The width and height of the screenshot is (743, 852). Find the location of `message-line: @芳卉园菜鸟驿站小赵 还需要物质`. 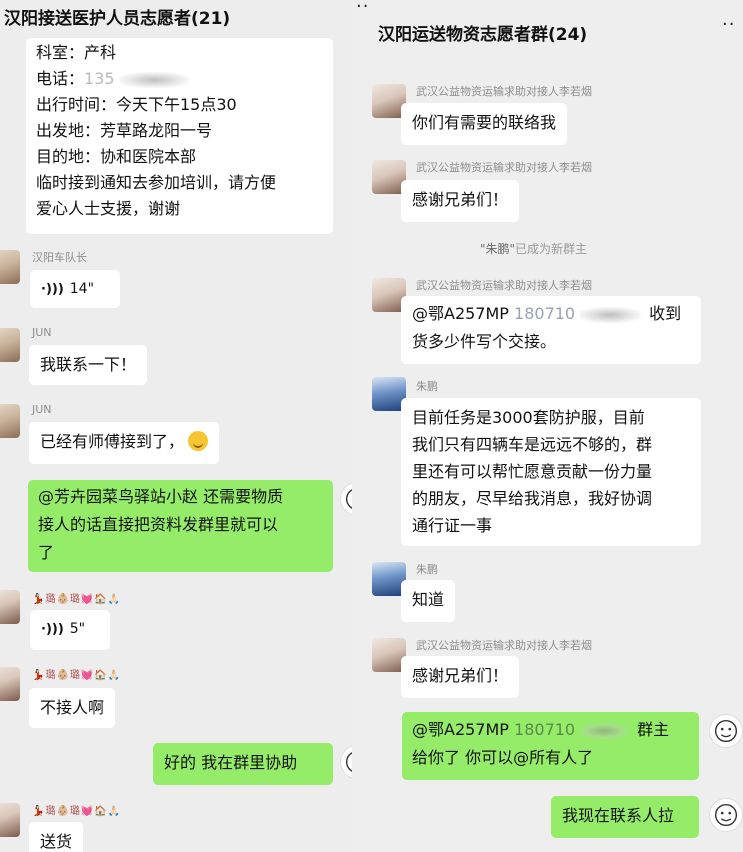

message-line: @芳卉园菜鸟驿站小赵 还需要物质 is located at coordinates (161, 496).